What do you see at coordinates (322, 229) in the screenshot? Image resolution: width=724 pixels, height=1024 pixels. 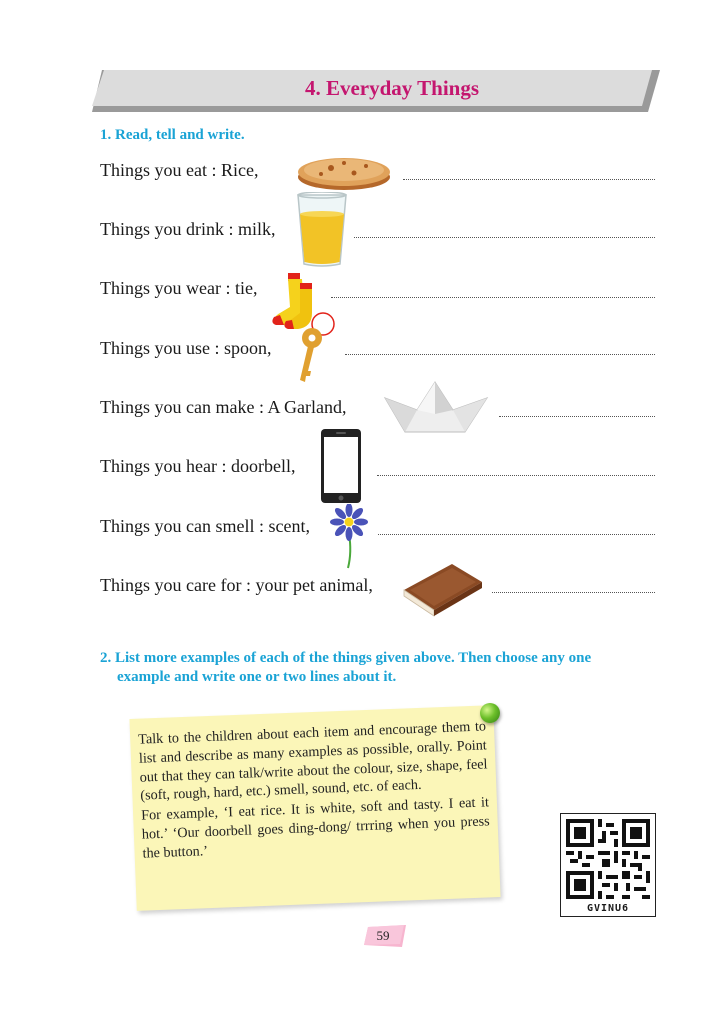 I see `juice-glass-icon` at bounding box center [322, 229].